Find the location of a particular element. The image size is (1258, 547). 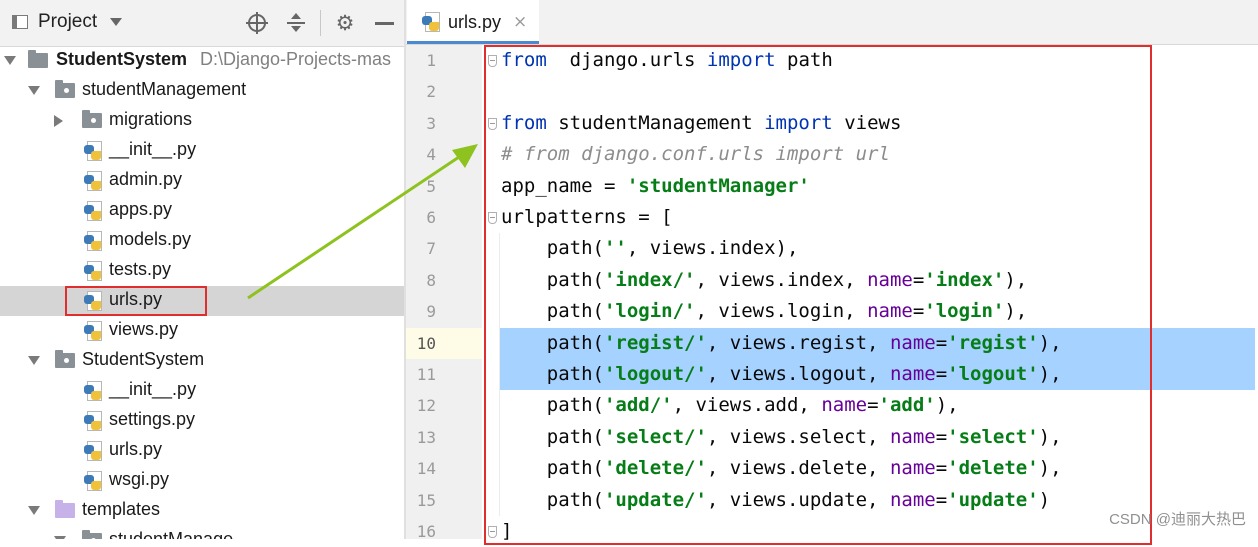

editor-tab-urls: urls.py × is located at coordinates (473, 22).